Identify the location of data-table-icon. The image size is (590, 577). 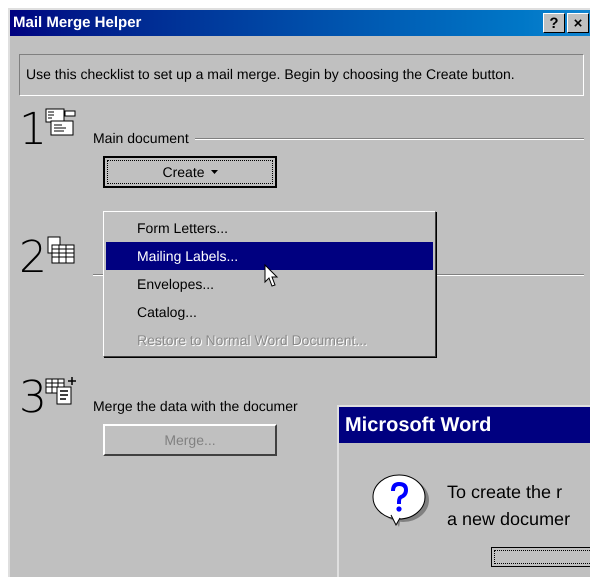
(61, 251).